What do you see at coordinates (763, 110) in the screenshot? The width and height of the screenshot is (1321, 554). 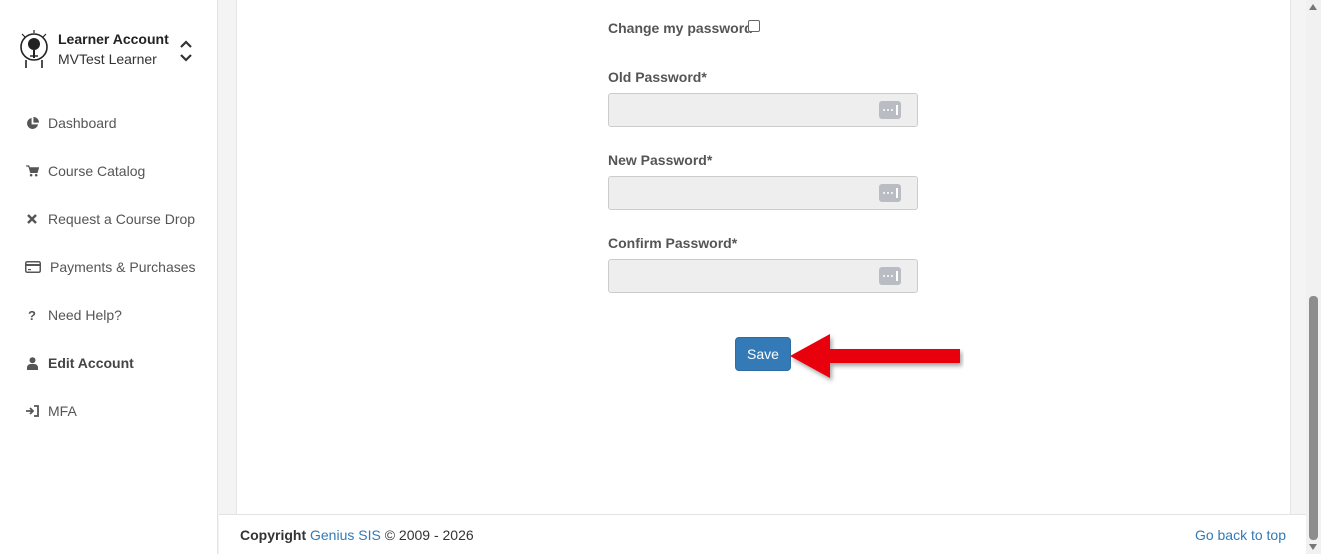 I see `old-password-field` at bounding box center [763, 110].